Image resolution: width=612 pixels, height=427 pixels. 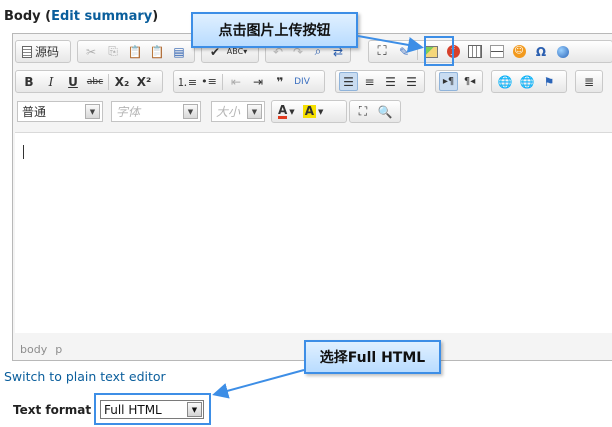 I want to click on color-group: A ▼ A ▼, so click(x=309, y=111).